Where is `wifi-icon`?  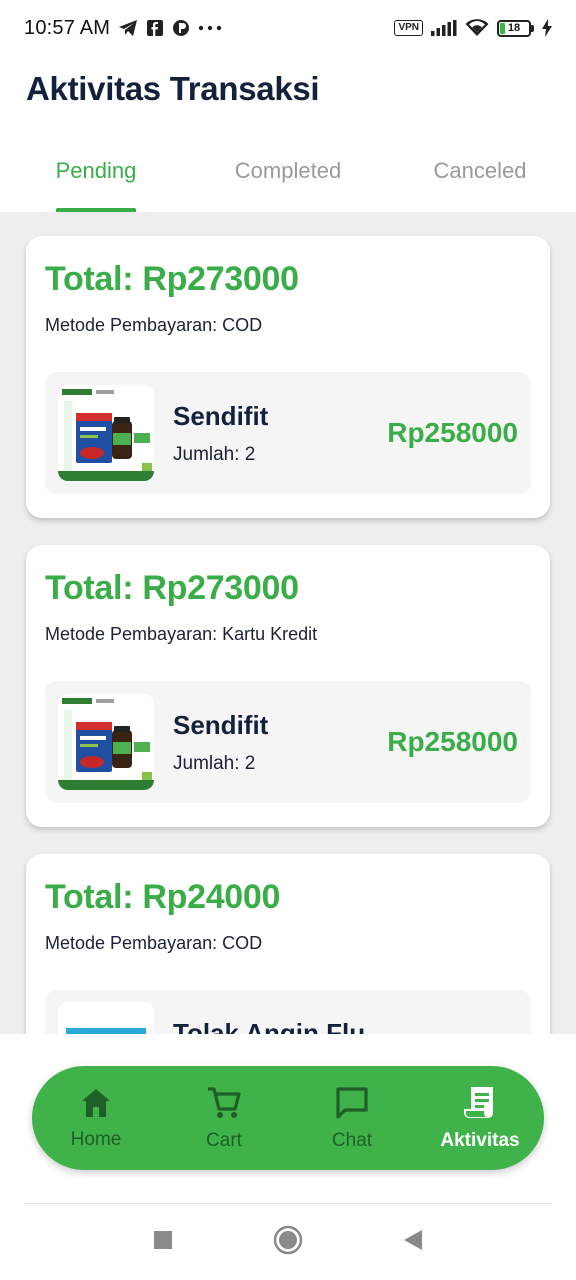 wifi-icon is located at coordinates (477, 28).